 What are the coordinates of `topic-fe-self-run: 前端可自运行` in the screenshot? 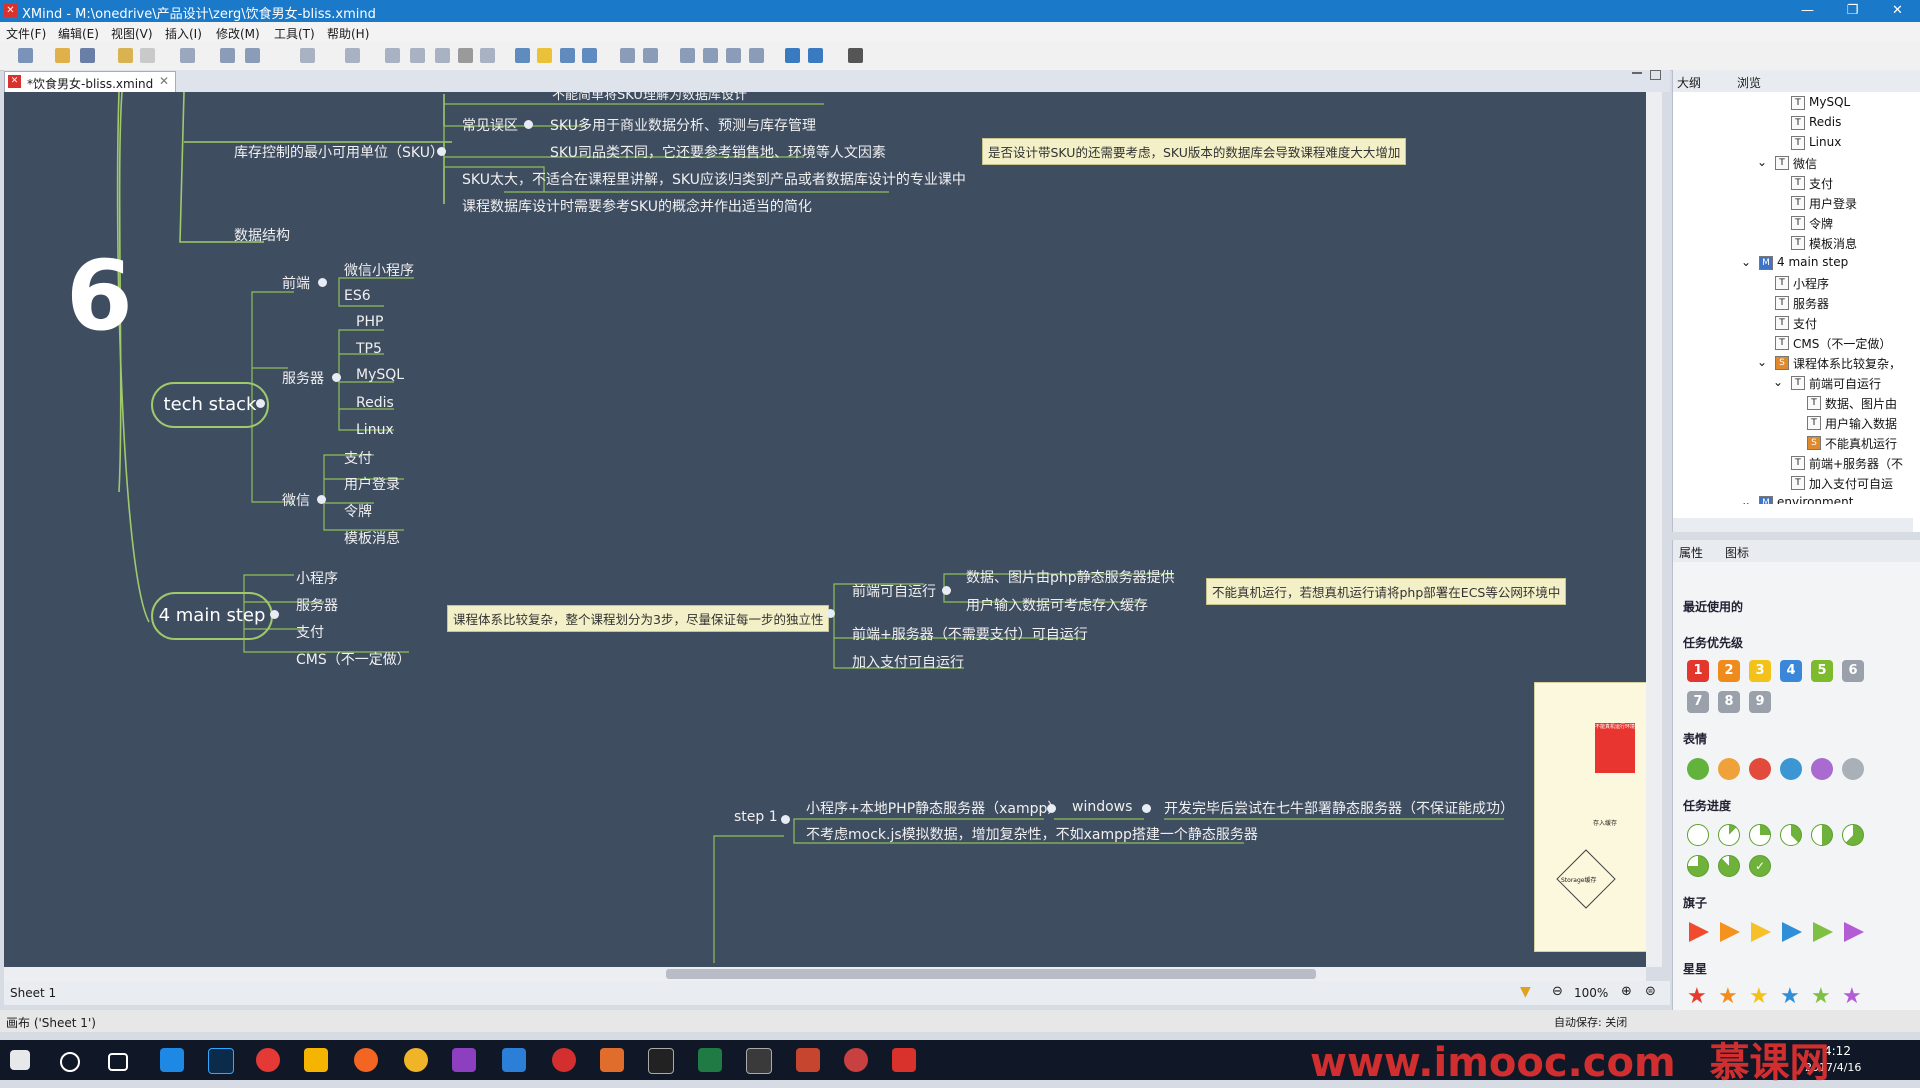 It's located at (894, 591).